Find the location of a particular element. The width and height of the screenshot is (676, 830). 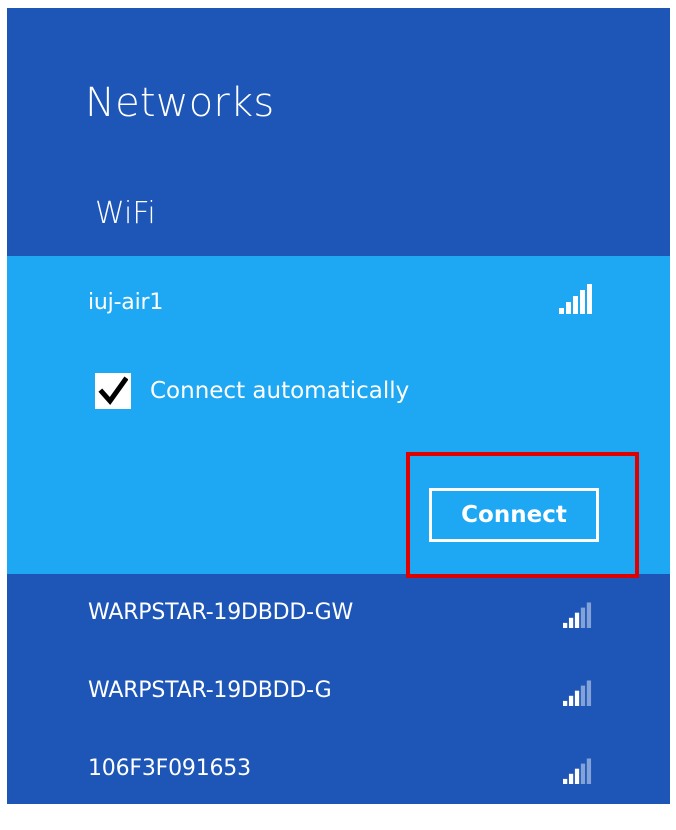

network-item-1: WARPSTAR-19DBDD-GW is located at coordinates (220, 612).